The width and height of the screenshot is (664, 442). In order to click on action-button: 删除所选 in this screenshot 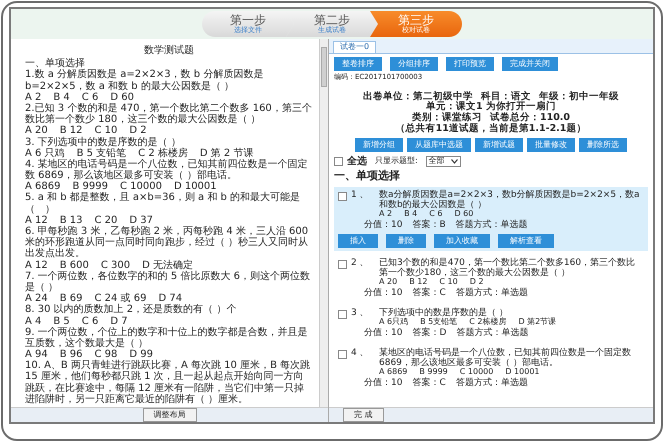, I will do `click(603, 145)`.